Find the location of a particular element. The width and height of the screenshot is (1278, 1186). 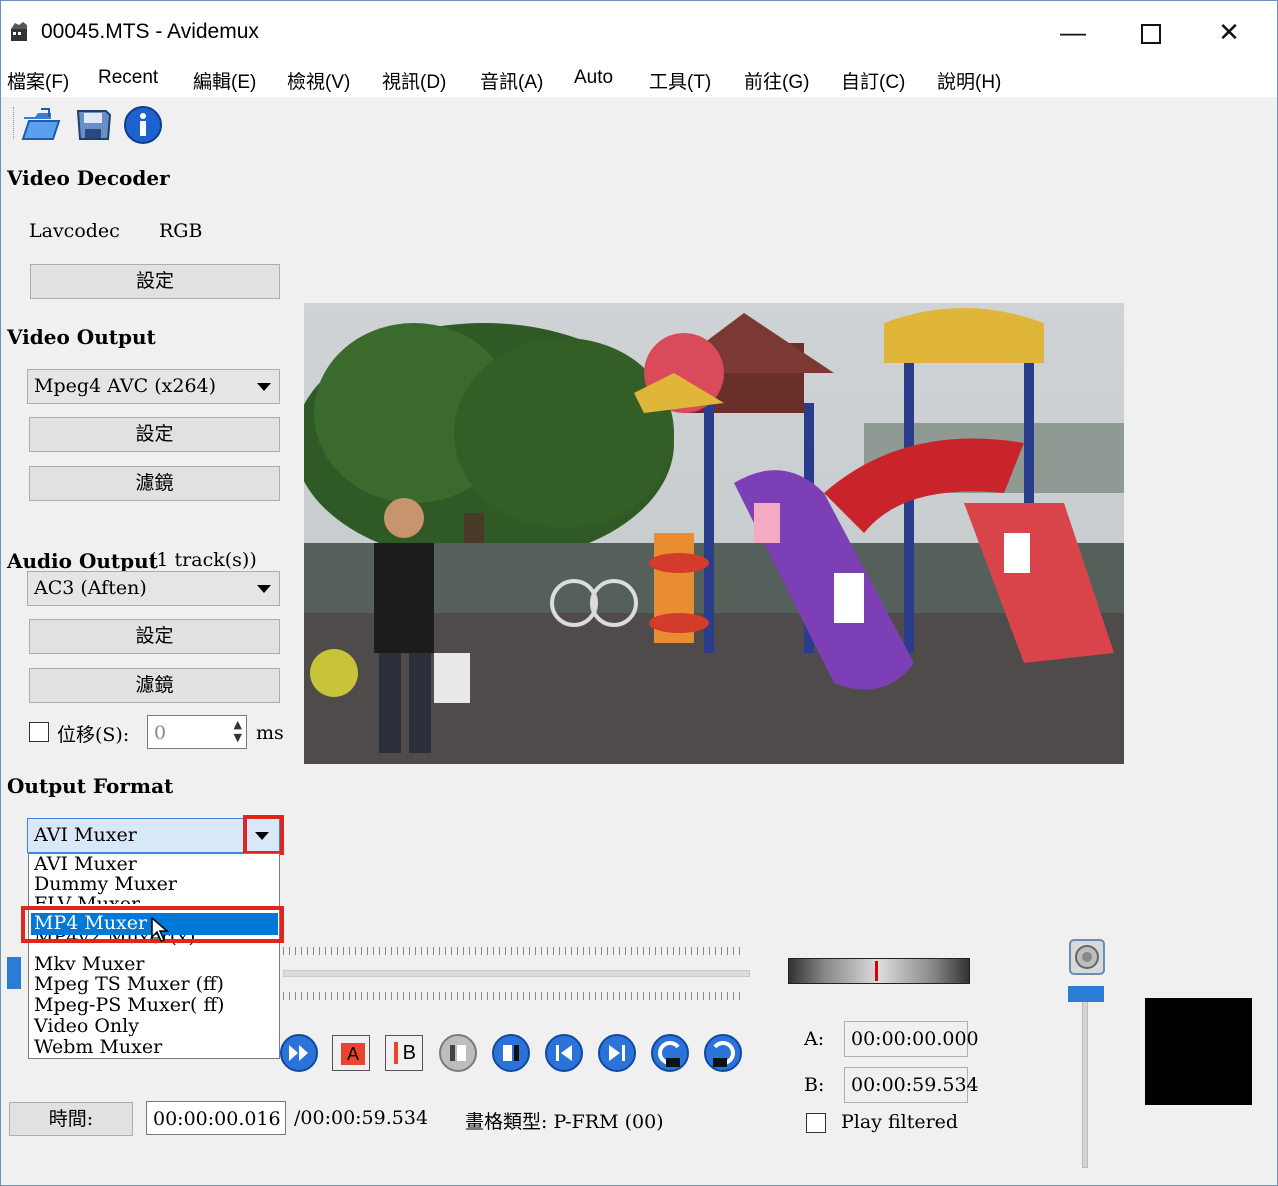

menu-help: 說明(H) is located at coordinates (969, 80).